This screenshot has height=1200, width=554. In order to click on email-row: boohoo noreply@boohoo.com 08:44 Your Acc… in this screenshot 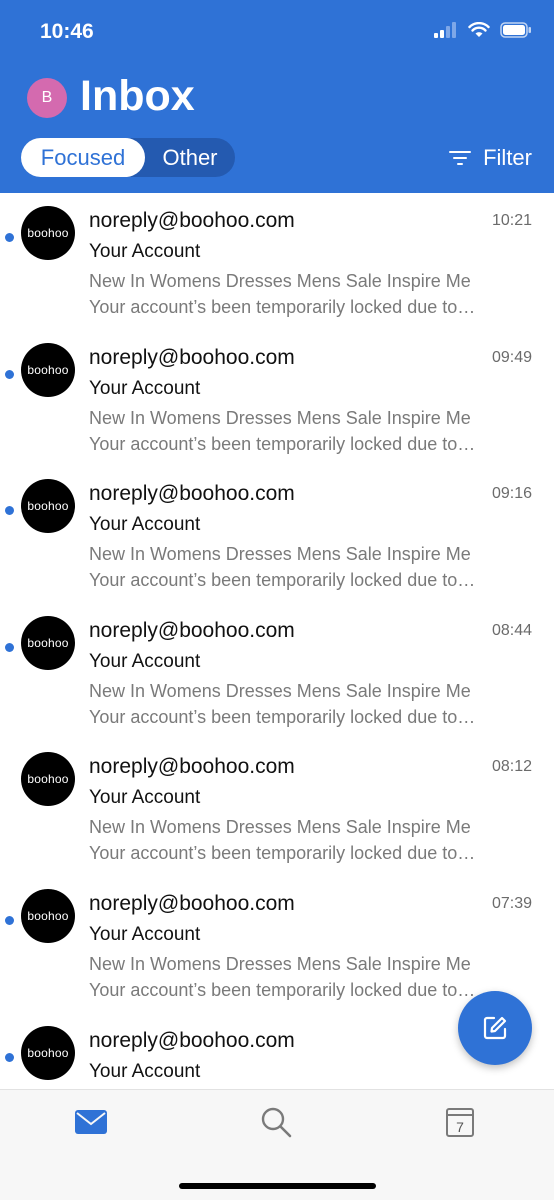, I will do `click(277, 671)`.